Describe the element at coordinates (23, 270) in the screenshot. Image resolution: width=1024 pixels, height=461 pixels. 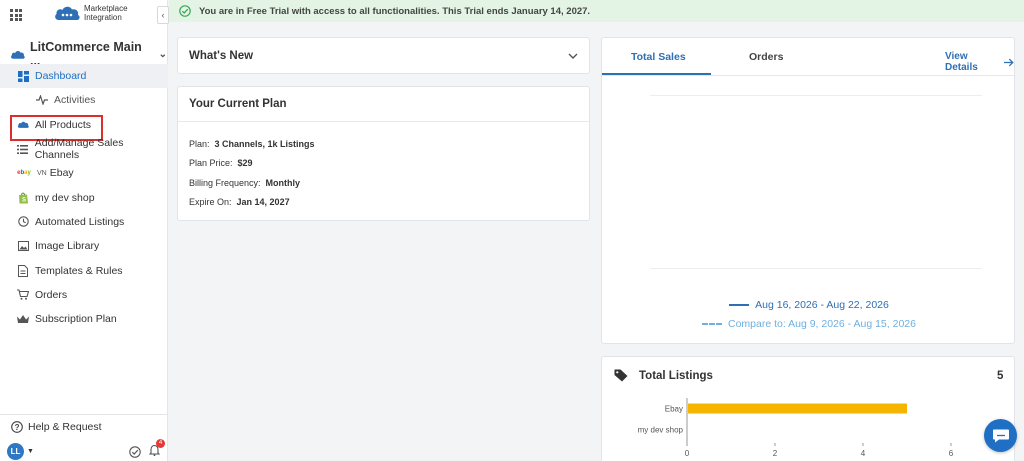
I see `document-icon` at that location.